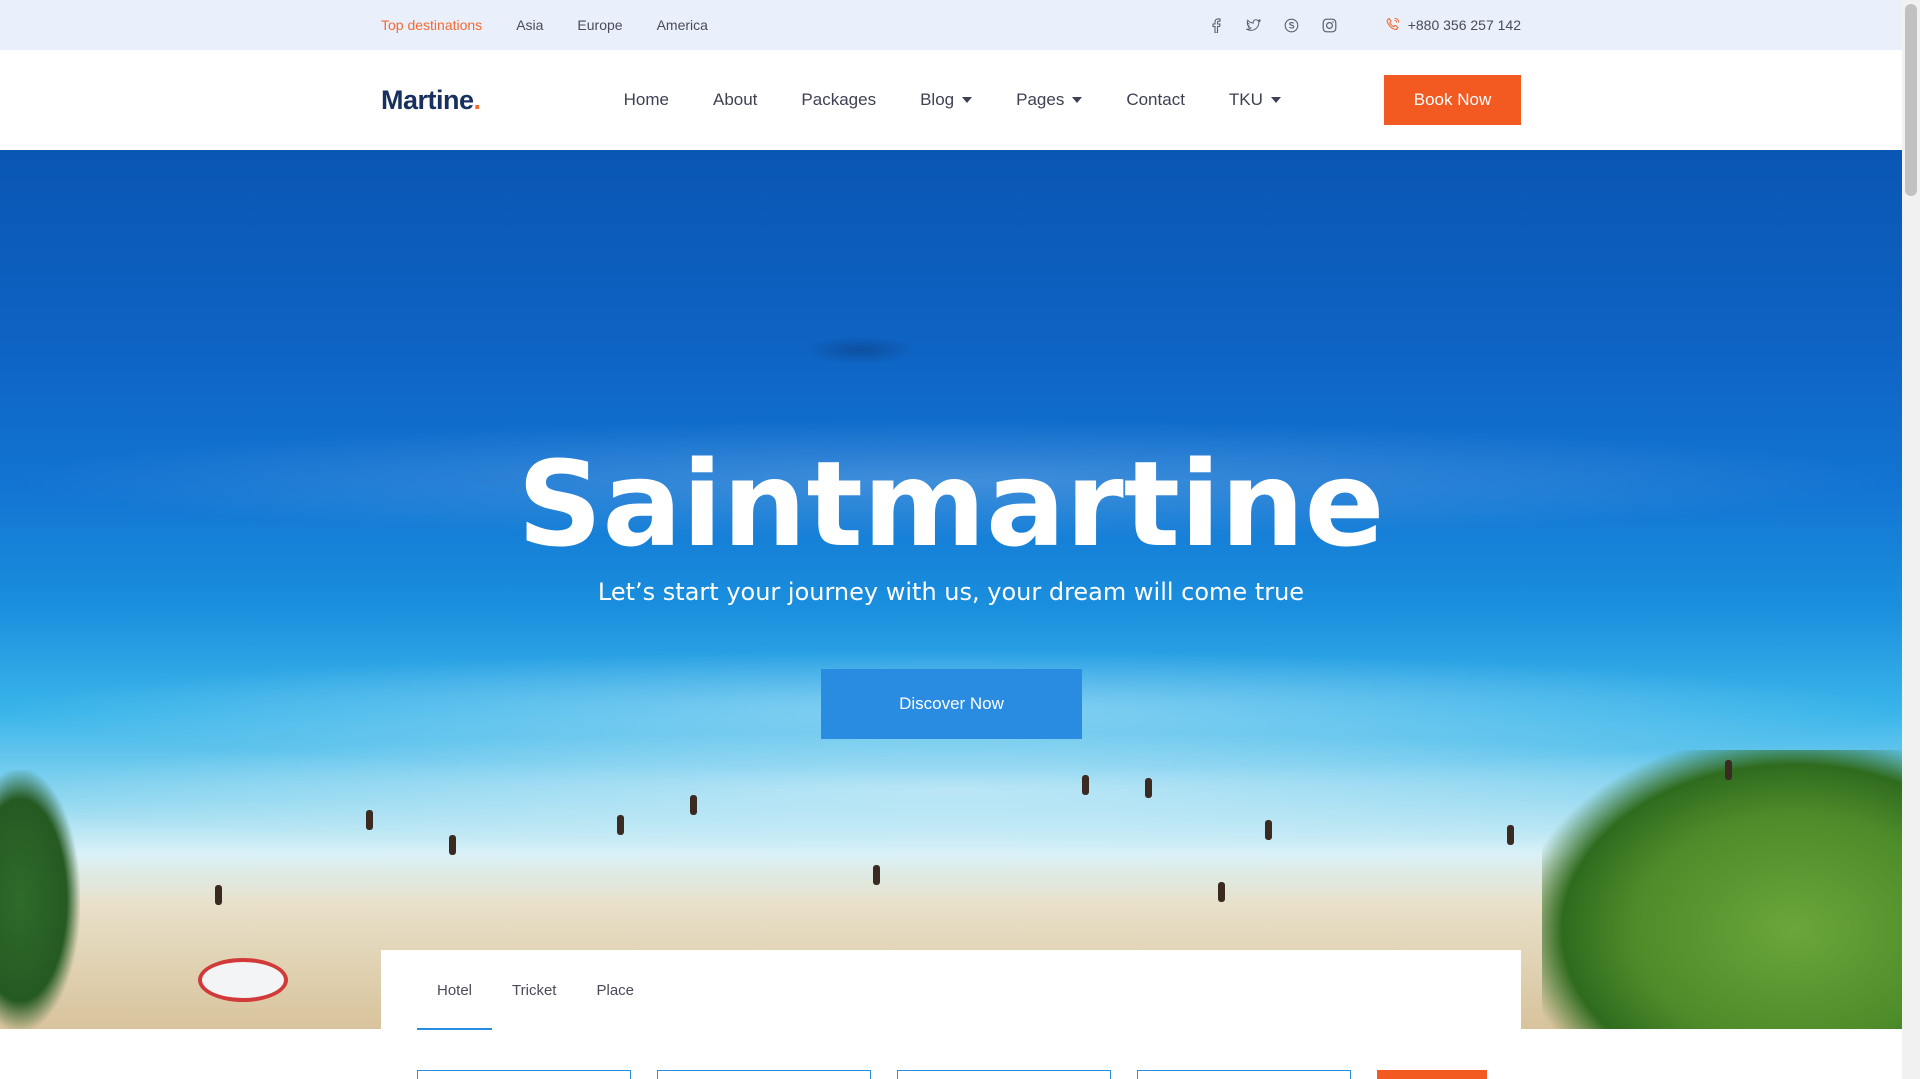  What do you see at coordinates (529, 25) in the screenshot?
I see `asia-link: Asia` at bounding box center [529, 25].